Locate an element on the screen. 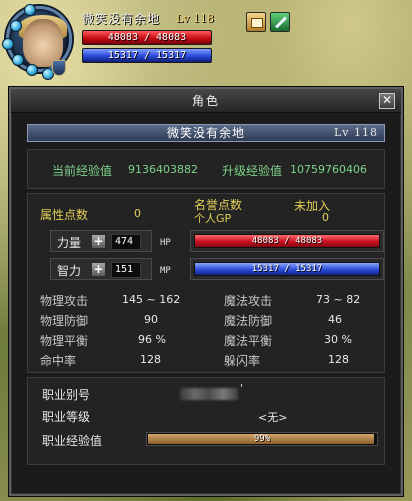 The width and height of the screenshot is (412, 501). personal-gp-label: 个人GP is located at coordinates (213, 218).